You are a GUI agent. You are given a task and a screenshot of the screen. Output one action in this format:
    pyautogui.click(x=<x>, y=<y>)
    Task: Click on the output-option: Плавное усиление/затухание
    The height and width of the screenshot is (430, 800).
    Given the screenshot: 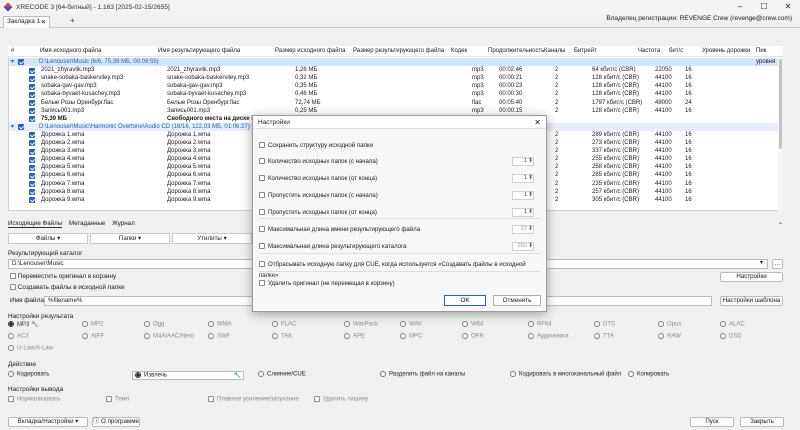 What is the action you would take?
    pyautogui.click(x=253, y=399)
    